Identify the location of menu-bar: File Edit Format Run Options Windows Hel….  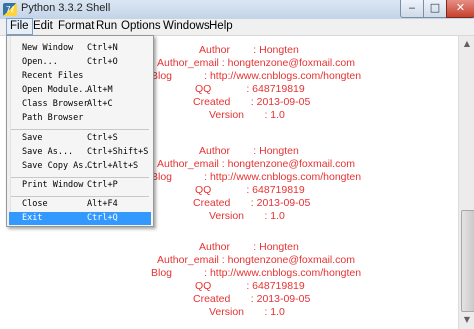
(237, 27).